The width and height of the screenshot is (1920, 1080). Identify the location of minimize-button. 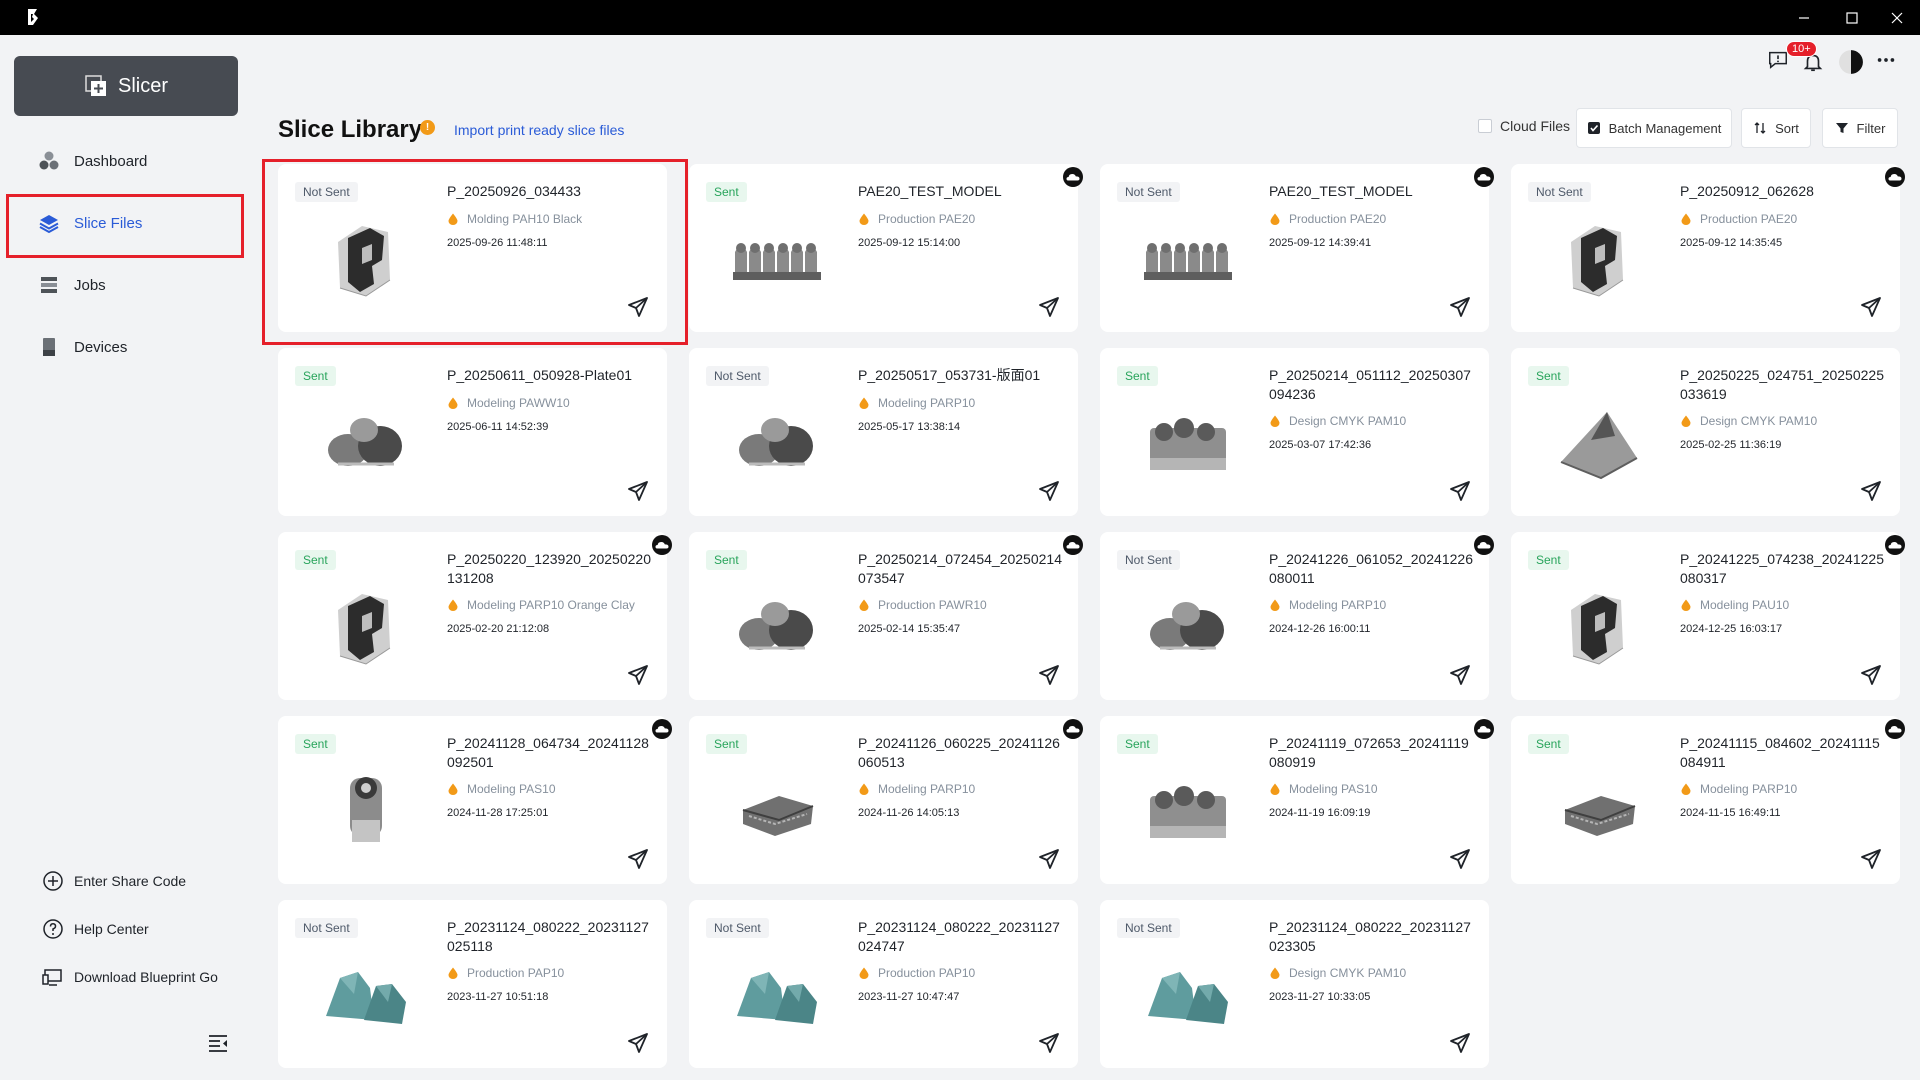
(1804, 17).